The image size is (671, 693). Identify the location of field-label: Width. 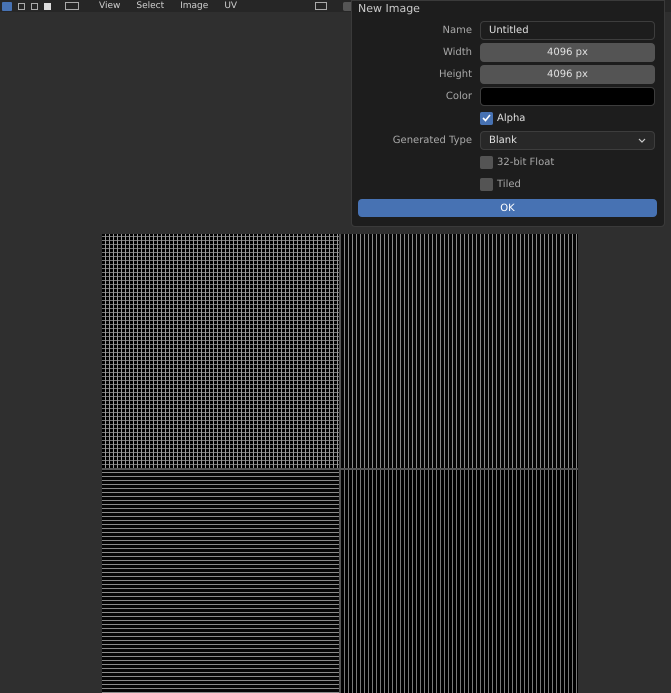
(457, 52).